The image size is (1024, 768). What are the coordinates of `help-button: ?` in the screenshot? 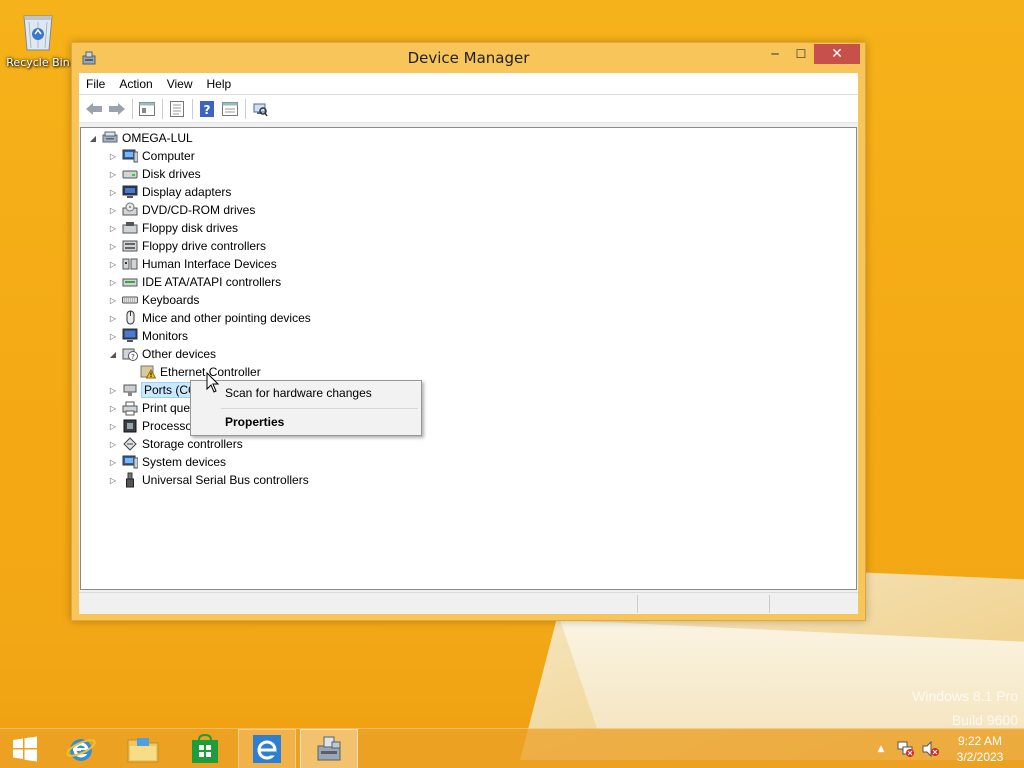 It's located at (207, 109).